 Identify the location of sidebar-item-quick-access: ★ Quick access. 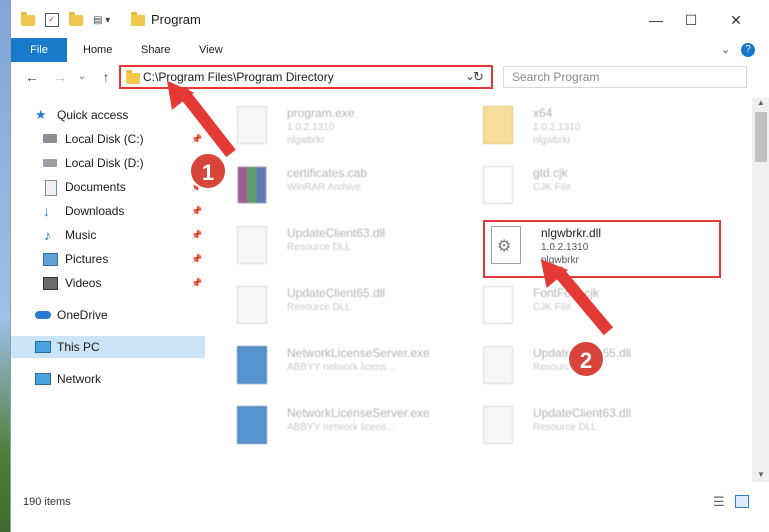
(108, 115).